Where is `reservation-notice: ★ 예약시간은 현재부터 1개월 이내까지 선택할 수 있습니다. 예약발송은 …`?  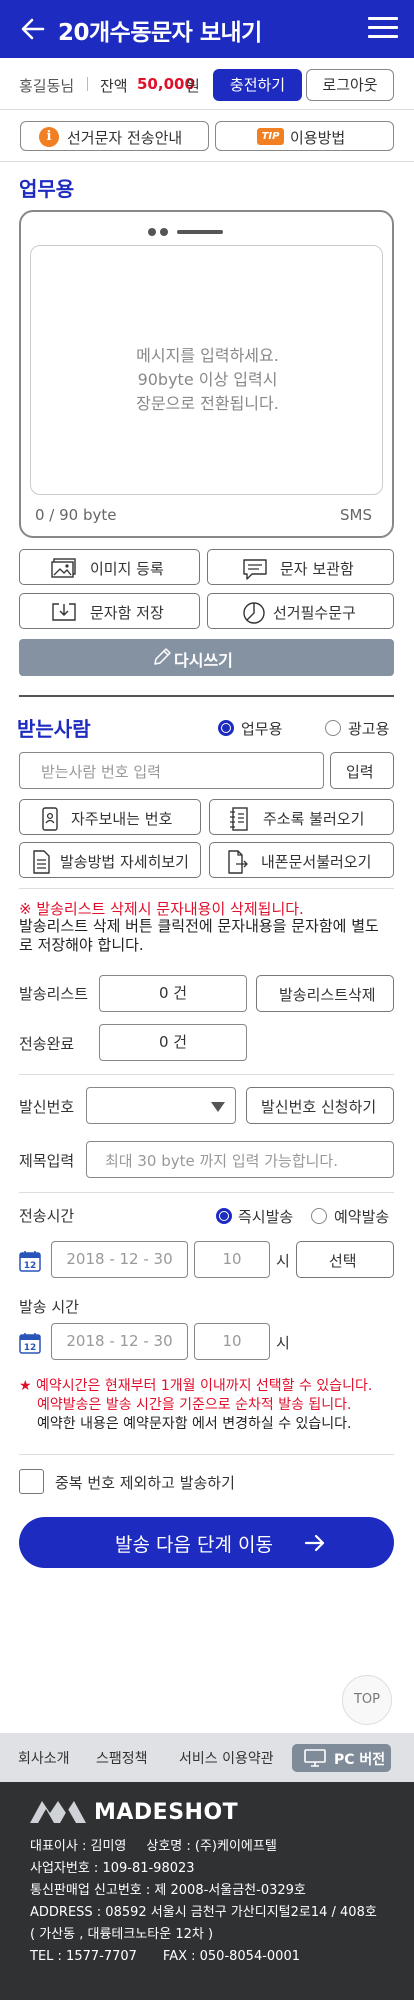
reservation-notice: ★ 예약시간은 현재부터 1개월 이내까지 선택할 수 있습니다. 예약발송은 … is located at coordinates (211, 1405).